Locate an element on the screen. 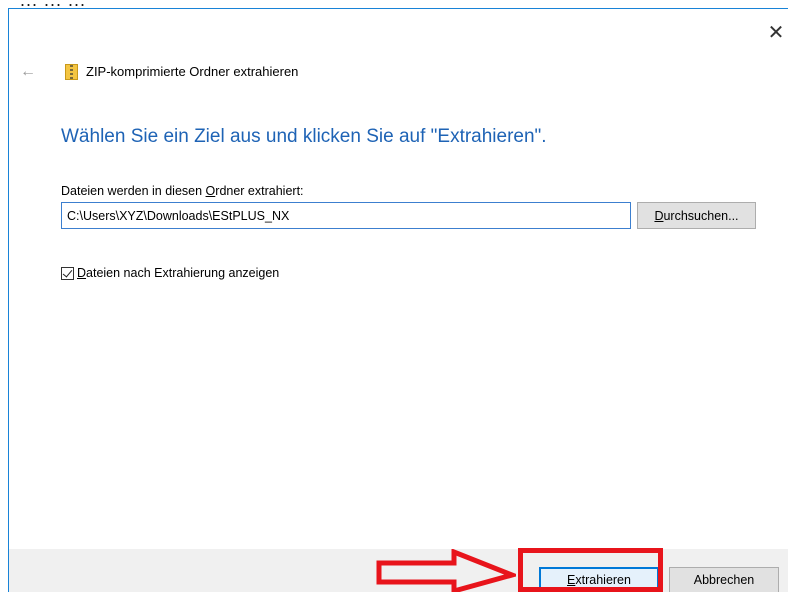 The height and width of the screenshot is (592, 788). close-button: ✕ is located at coordinates (776, 32).